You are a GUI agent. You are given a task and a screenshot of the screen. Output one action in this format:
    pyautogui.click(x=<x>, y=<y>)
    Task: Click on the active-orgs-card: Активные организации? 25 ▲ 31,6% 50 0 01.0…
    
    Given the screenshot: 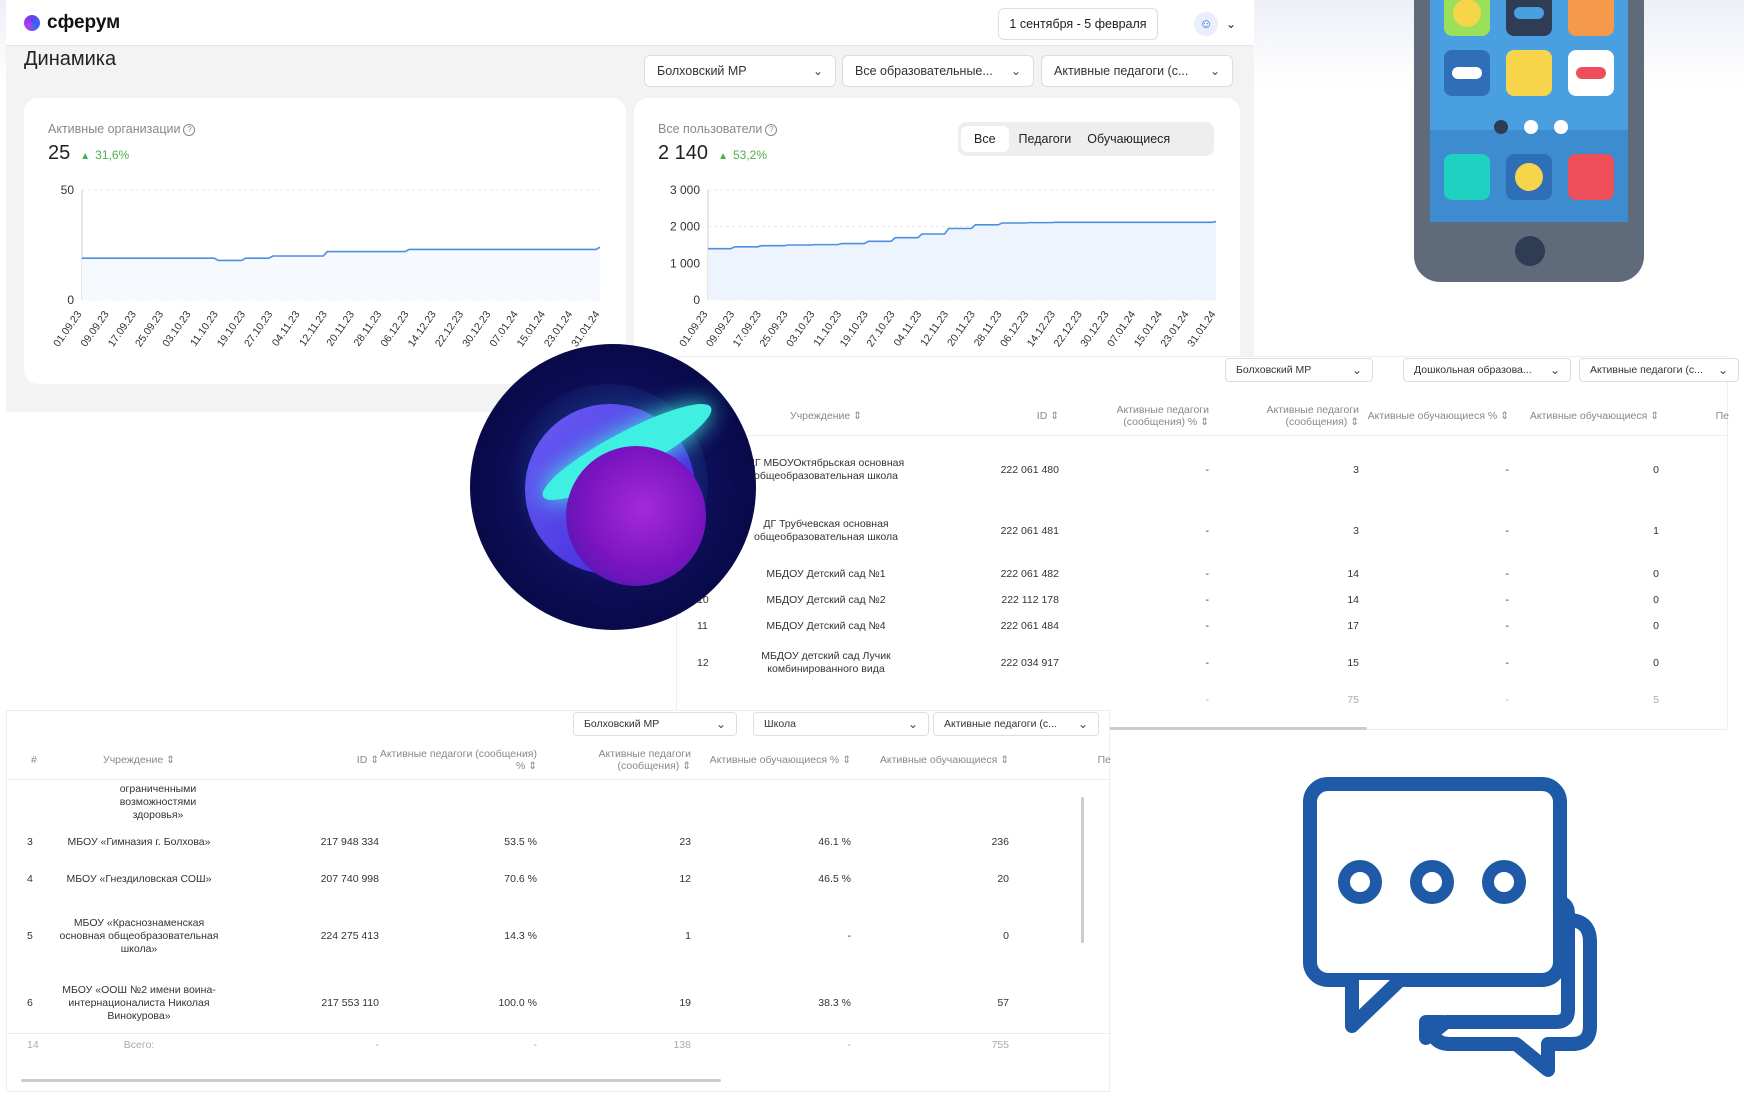 What is the action you would take?
    pyautogui.click(x=325, y=241)
    